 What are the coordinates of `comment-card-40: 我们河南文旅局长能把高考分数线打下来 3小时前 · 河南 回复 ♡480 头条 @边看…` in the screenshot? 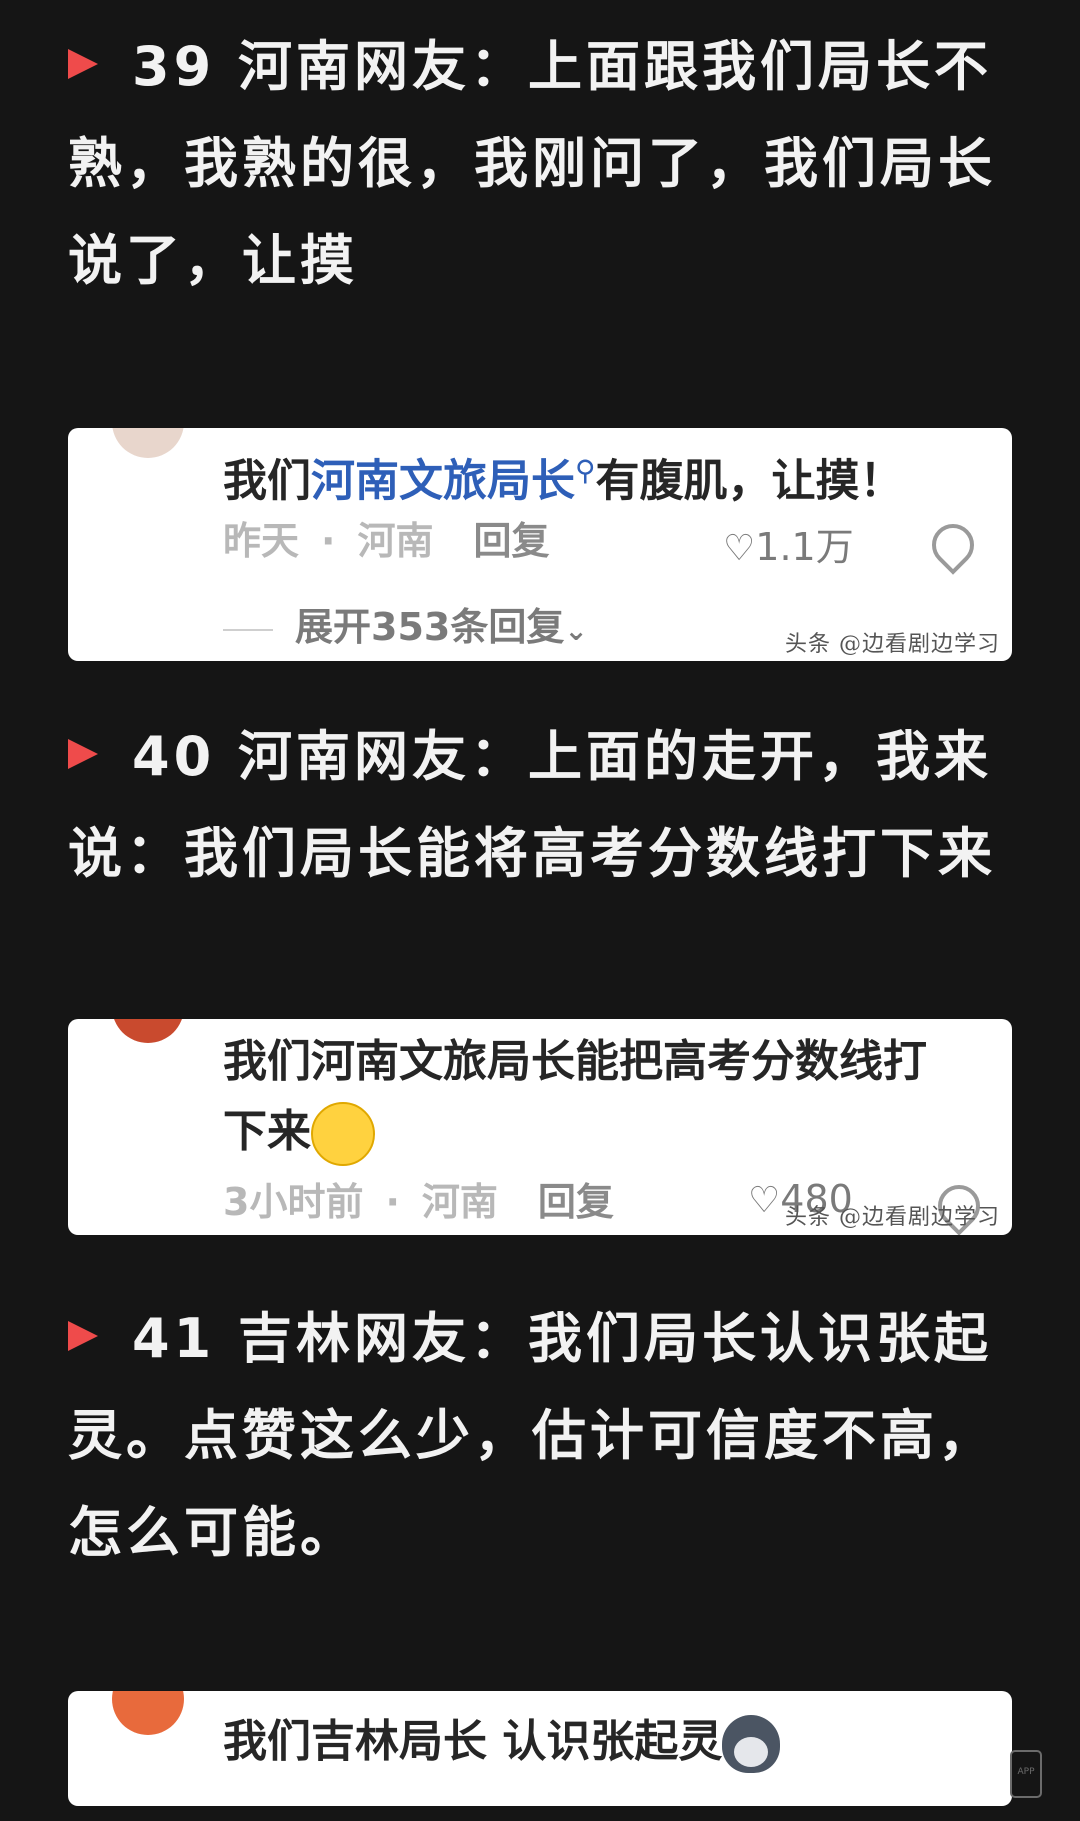 It's located at (540, 1127).